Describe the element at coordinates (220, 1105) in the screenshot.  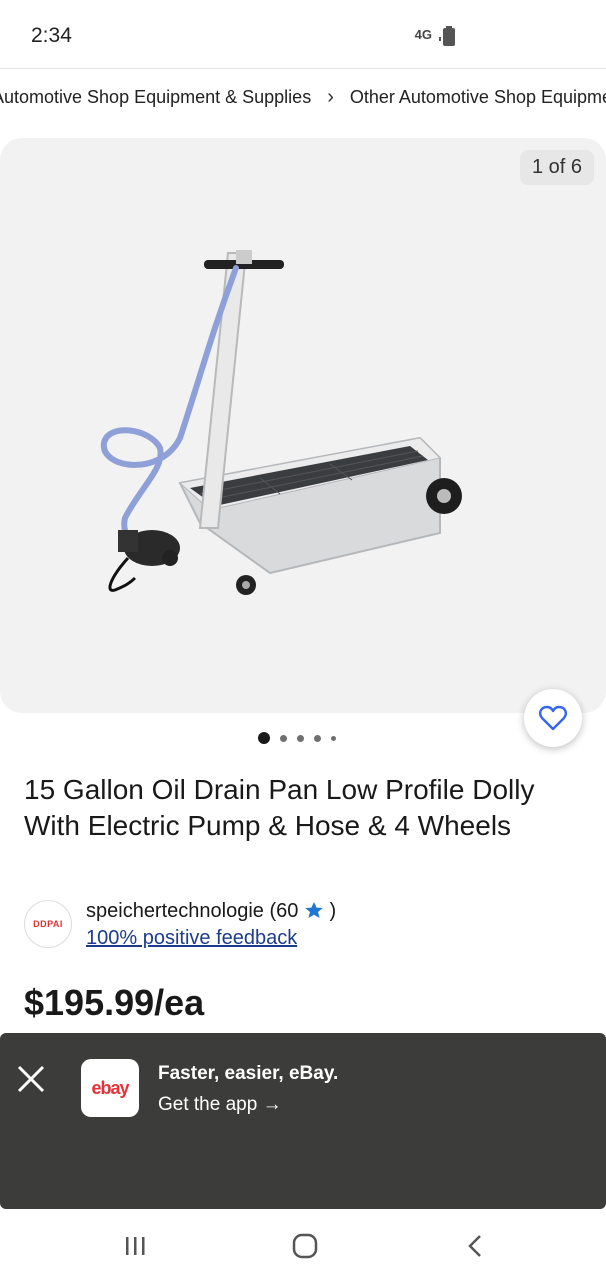
I see `get-app-link: Get the app →` at that location.